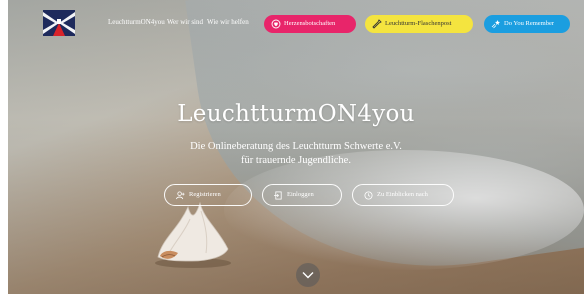 The width and height of the screenshot is (584, 294). What do you see at coordinates (59, 23) in the screenshot?
I see `lighthouse-logo` at bounding box center [59, 23].